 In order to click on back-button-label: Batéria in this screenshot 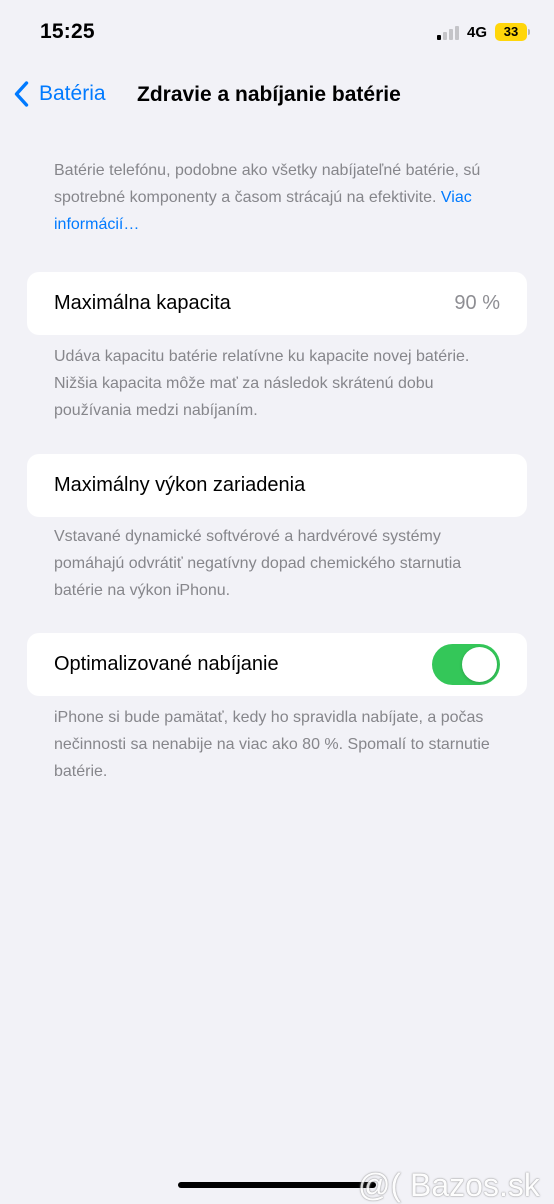, I will do `click(72, 93)`.